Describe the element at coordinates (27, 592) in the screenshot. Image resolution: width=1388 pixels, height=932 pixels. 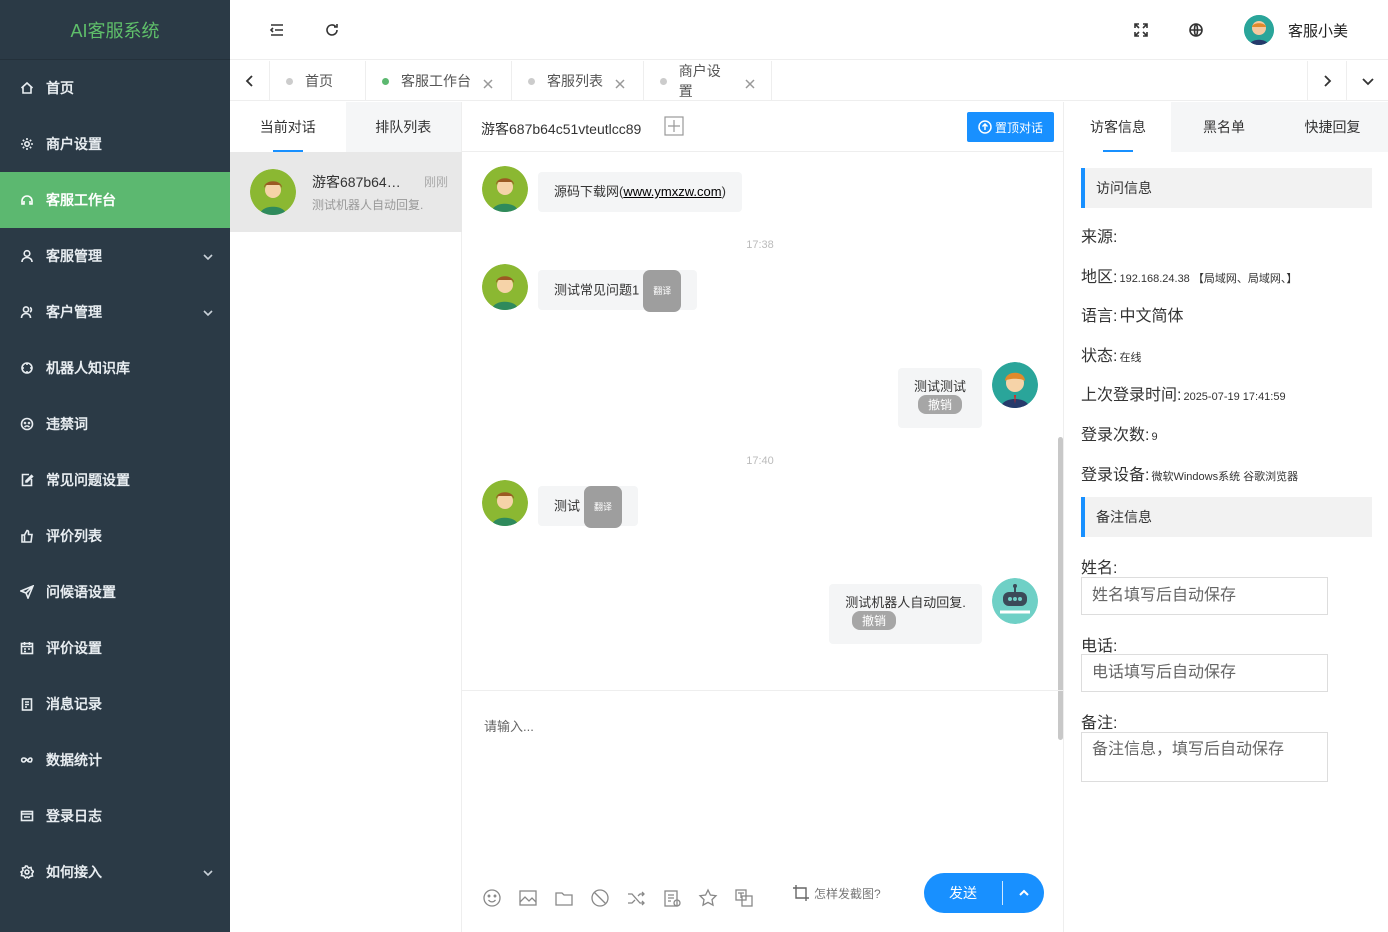
I see `send-icon` at that location.